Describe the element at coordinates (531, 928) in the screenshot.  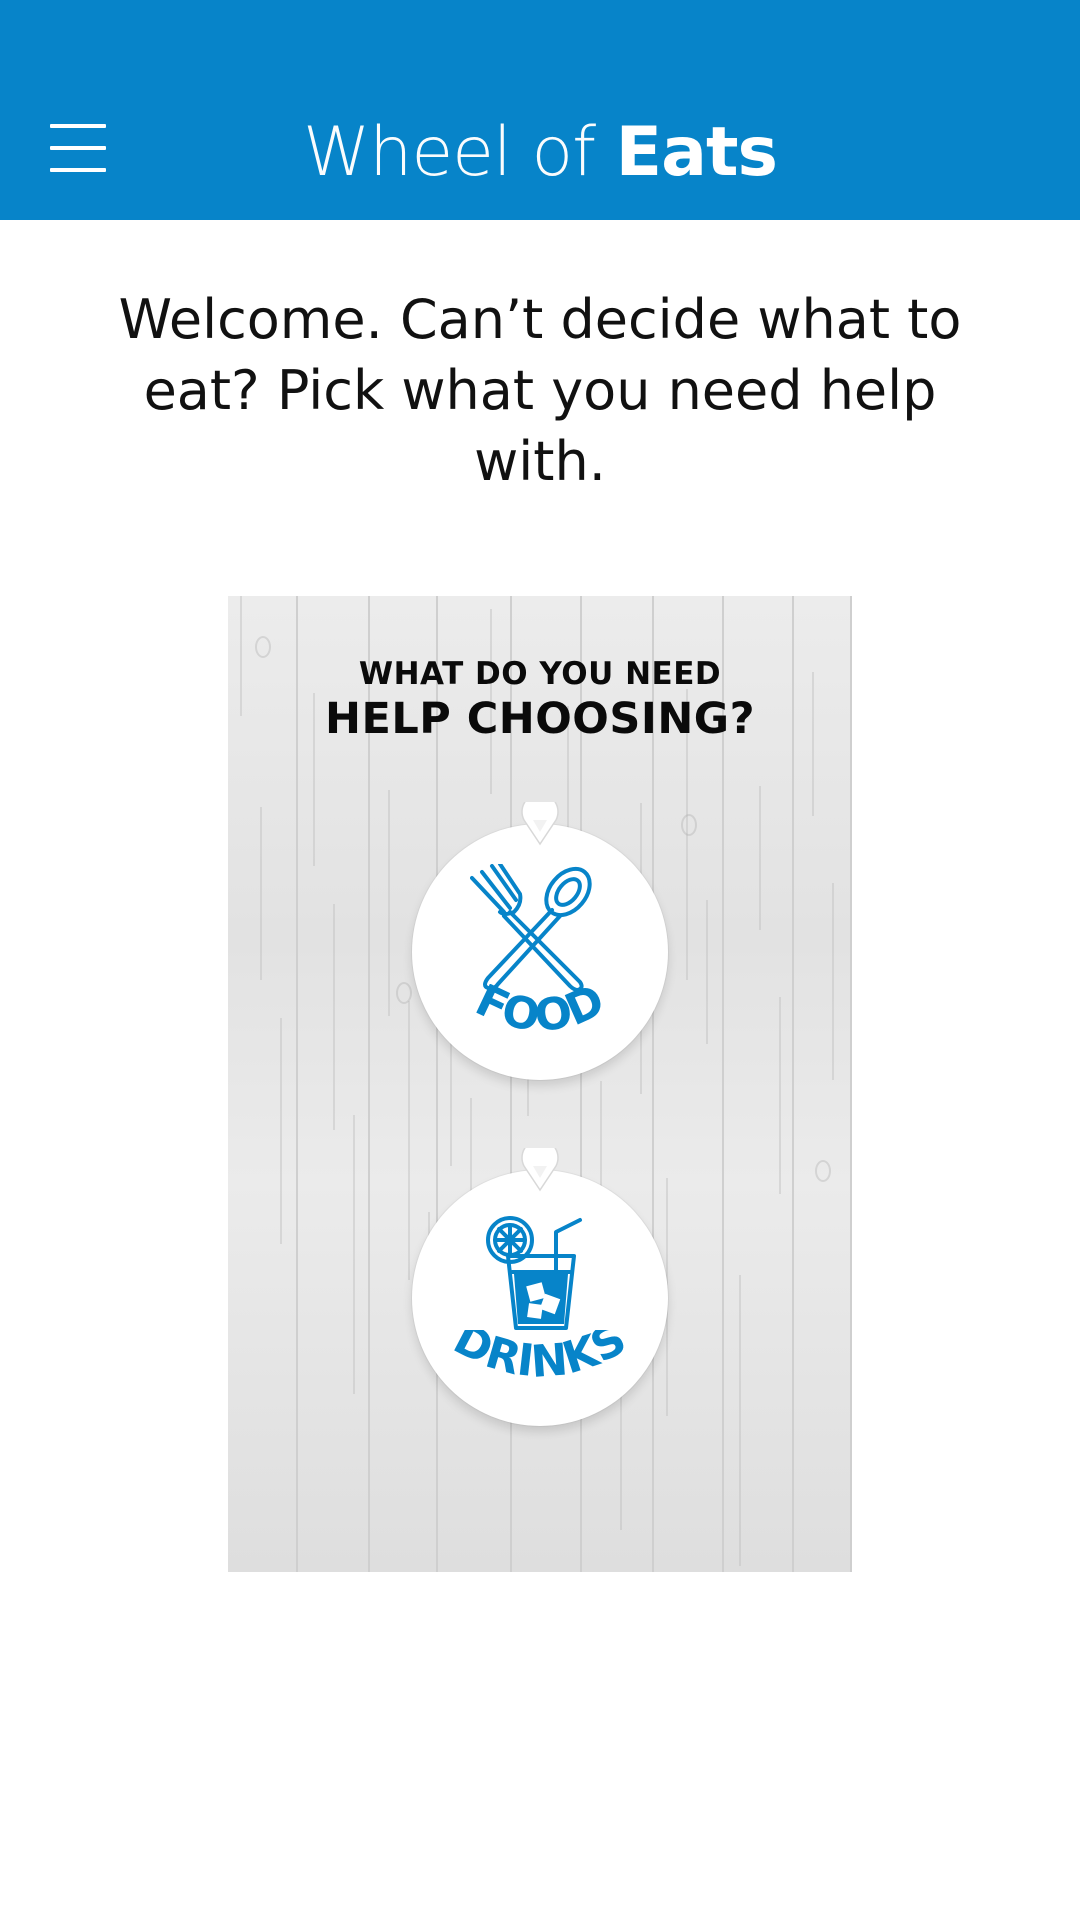
I see `fork-spoon-icon` at that location.